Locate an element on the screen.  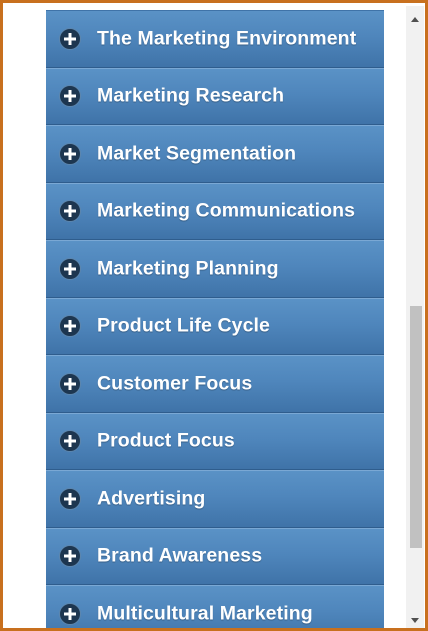
accordion-item-label: Market Segmentation is located at coordinates (197, 153).